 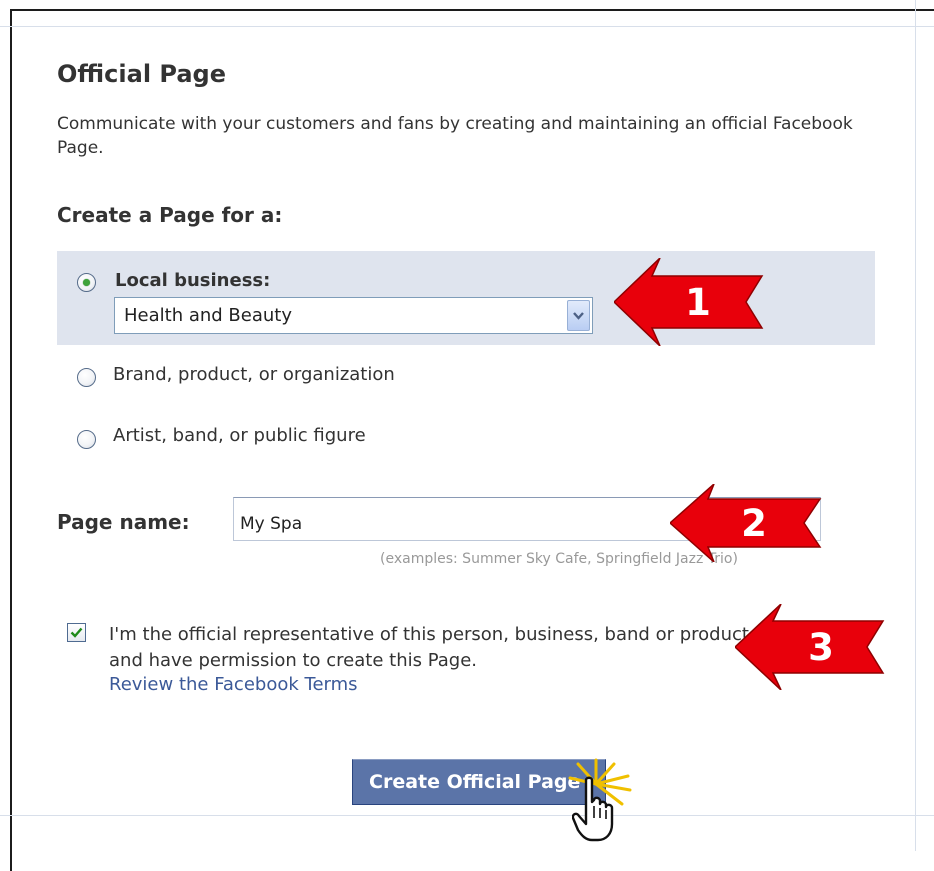 I want to click on bottom-divider, so click(x=467, y=815).